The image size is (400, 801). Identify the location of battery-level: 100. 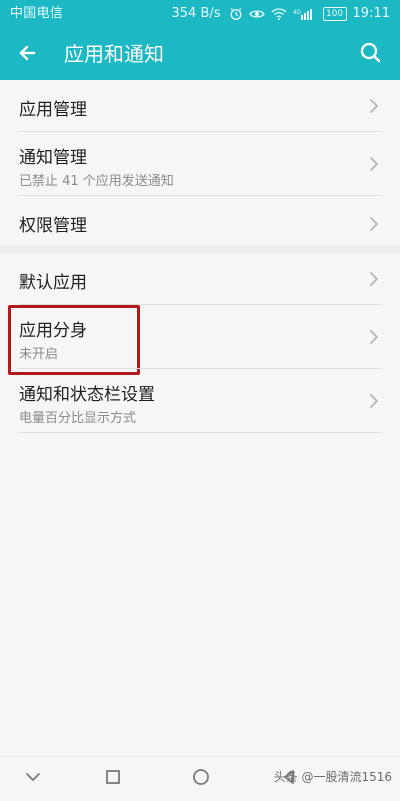
(334, 14).